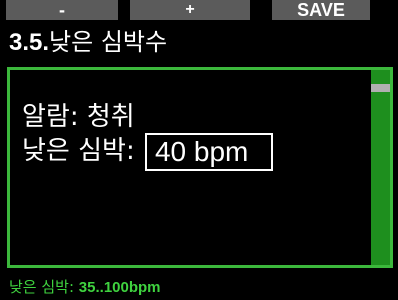 The height and width of the screenshot is (300, 398). Describe the element at coordinates (29, 42) in the screenshot. I see `page-title-number: 3.5.` at that location.